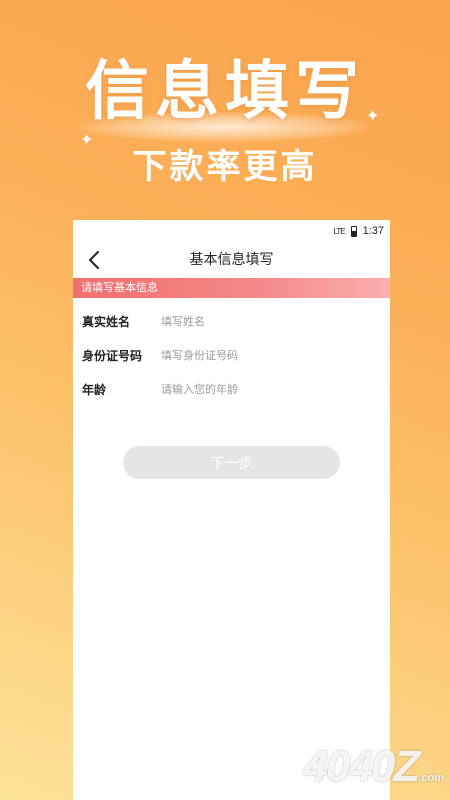 The width and height of the screenshot is (450, 800). I want to click on battery-icon, so click(353, 231).